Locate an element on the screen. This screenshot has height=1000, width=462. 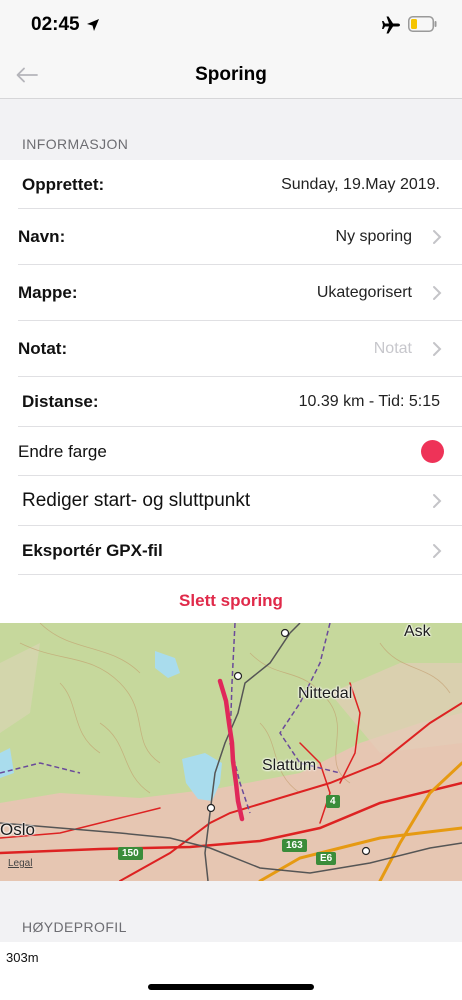
row-label-notat: Notat: is located at coordinates (43, 348).